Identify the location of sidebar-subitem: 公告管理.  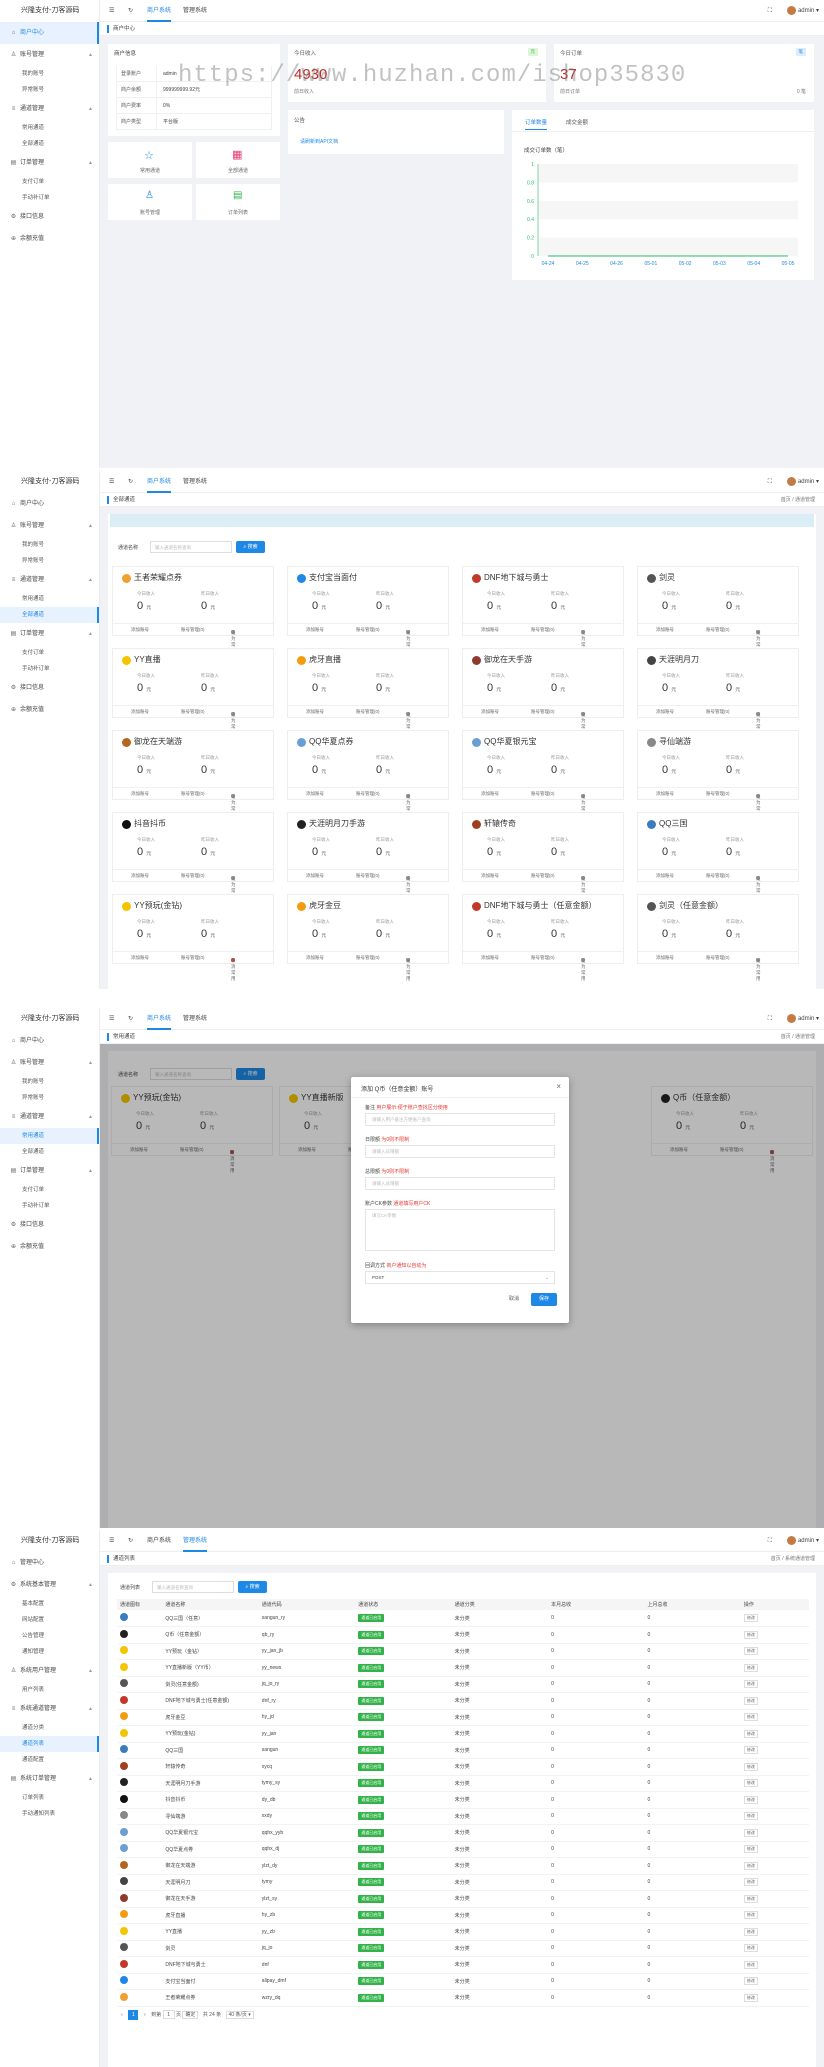
(49, 1636).